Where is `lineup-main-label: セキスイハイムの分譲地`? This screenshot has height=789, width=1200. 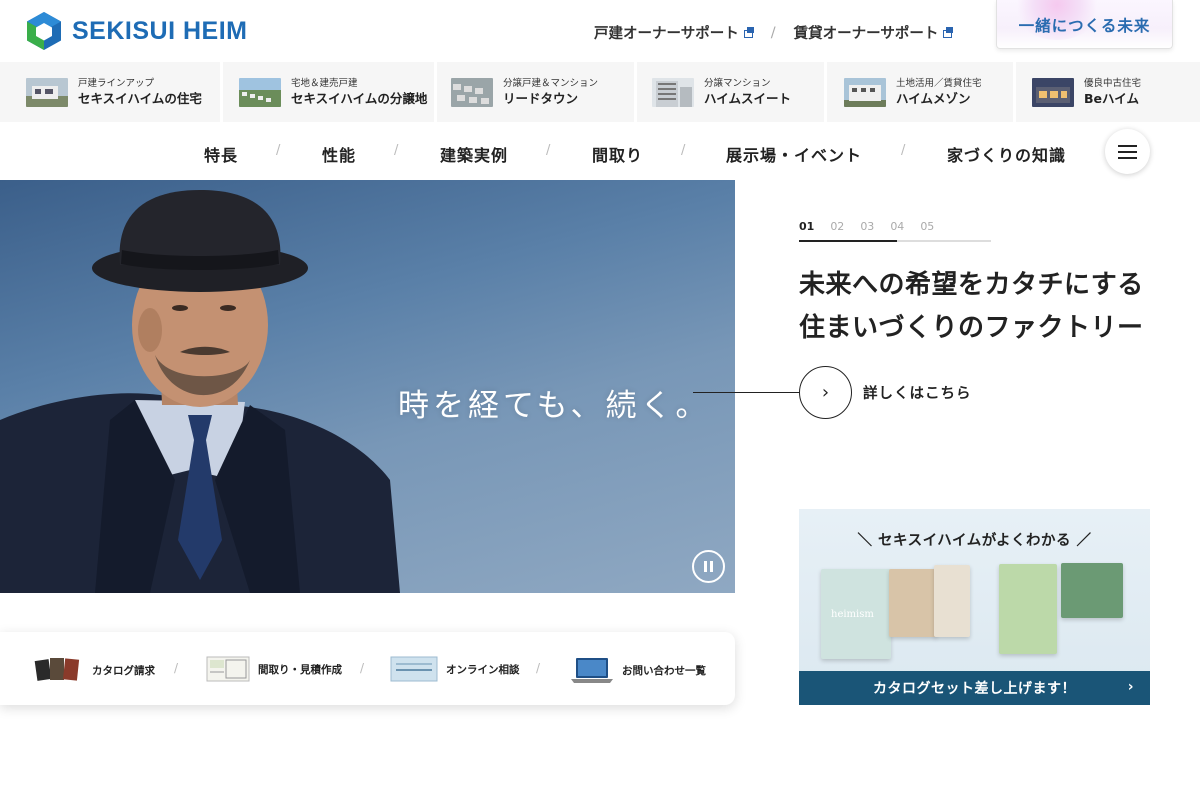
lineup-main-label: セキスイハイムの分譲地 is located at coordinates (359, 98).